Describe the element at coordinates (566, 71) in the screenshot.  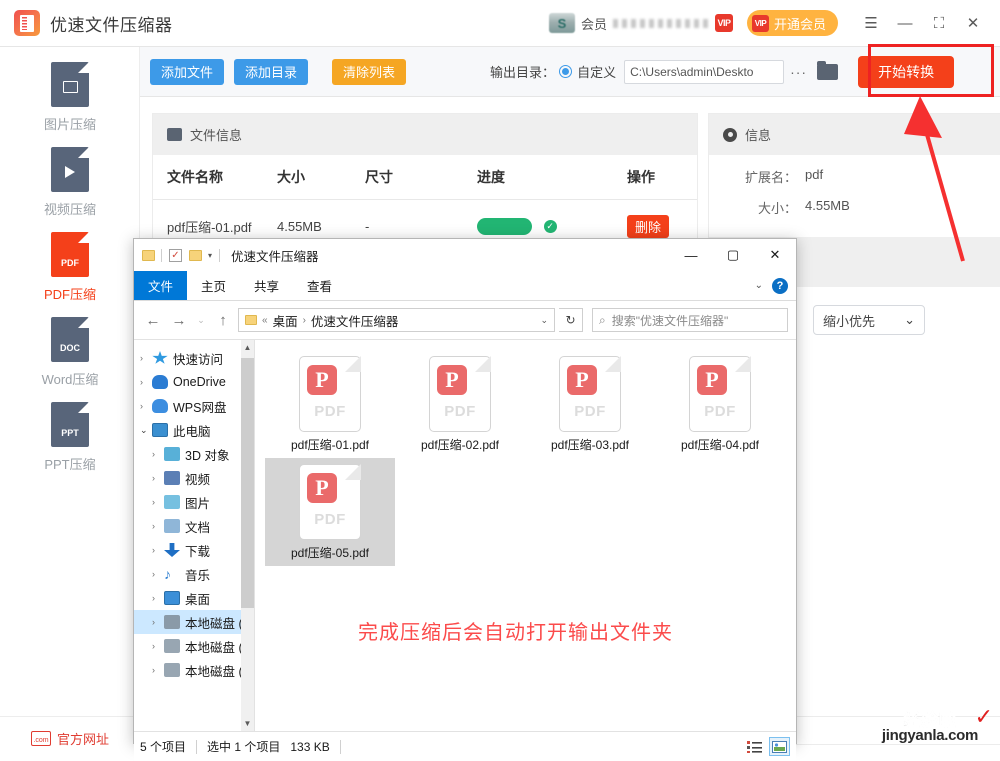
I see `custom-path-radio` at that location.